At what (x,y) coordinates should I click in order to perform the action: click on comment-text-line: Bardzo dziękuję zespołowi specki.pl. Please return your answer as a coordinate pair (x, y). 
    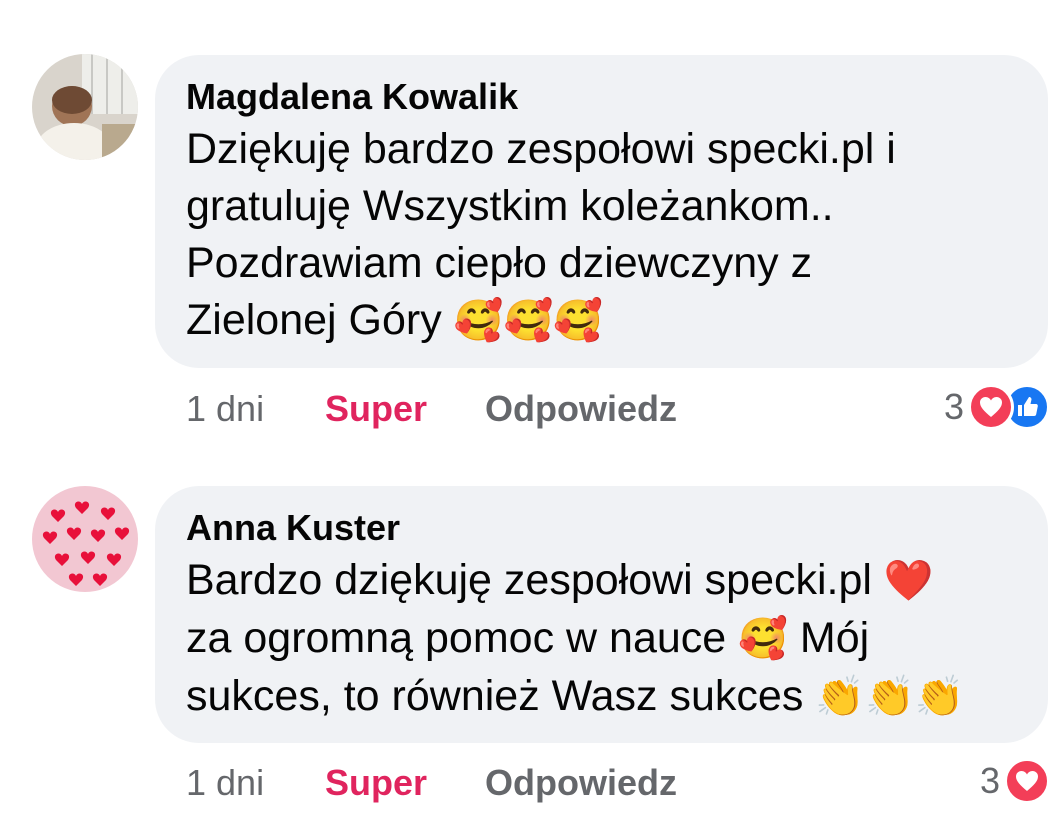
    Looking at the image, I should click on (529, 580).